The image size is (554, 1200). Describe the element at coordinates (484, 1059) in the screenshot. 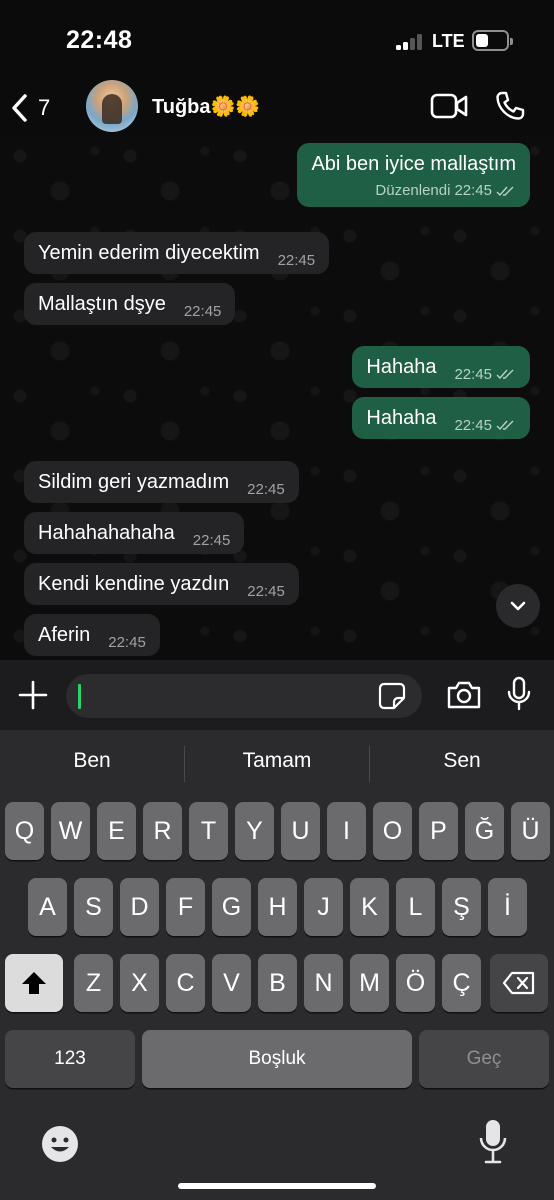

I see `return-key: Geç` at that location.